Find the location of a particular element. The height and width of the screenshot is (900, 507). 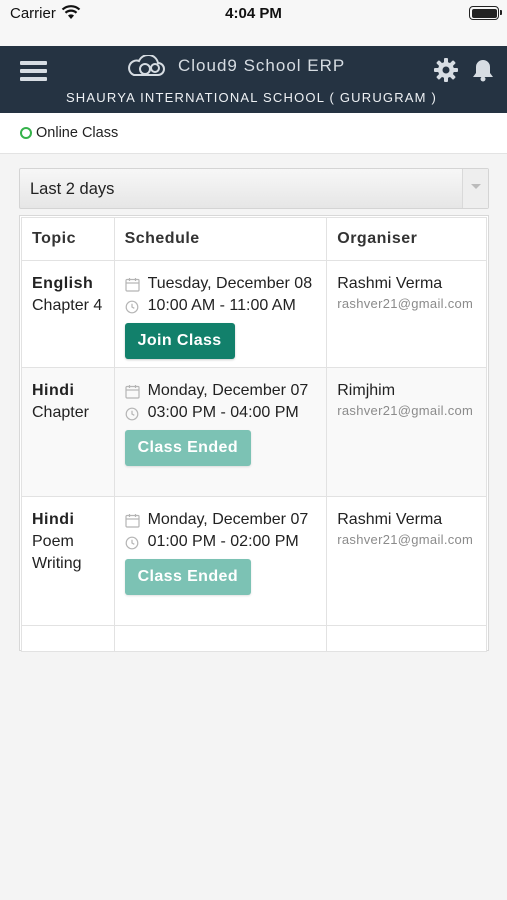

battery-icon is located at coordinates (485, 13).